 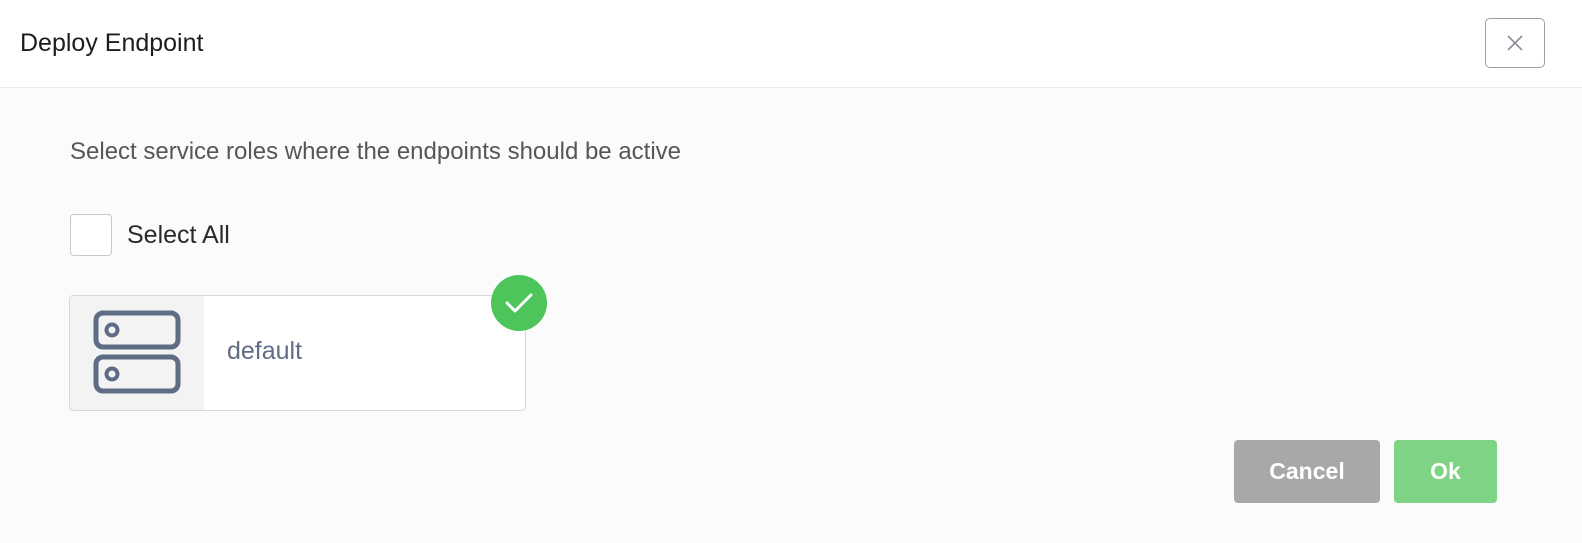 What do you see at coordinates (178, 234) in the screenshot?
I see `select-all-label: Select All` at bounding box center [178, 234].